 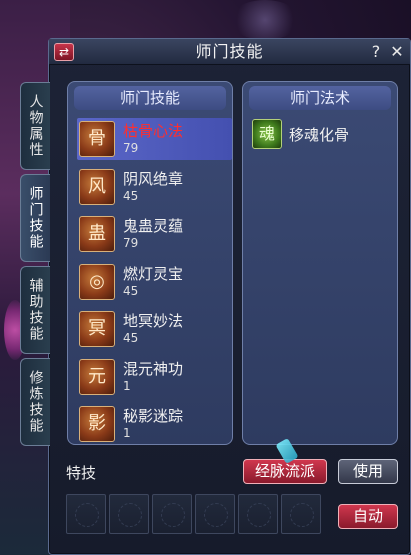 I want to click on chaos-icon: 元, so click(x=97, y=376).